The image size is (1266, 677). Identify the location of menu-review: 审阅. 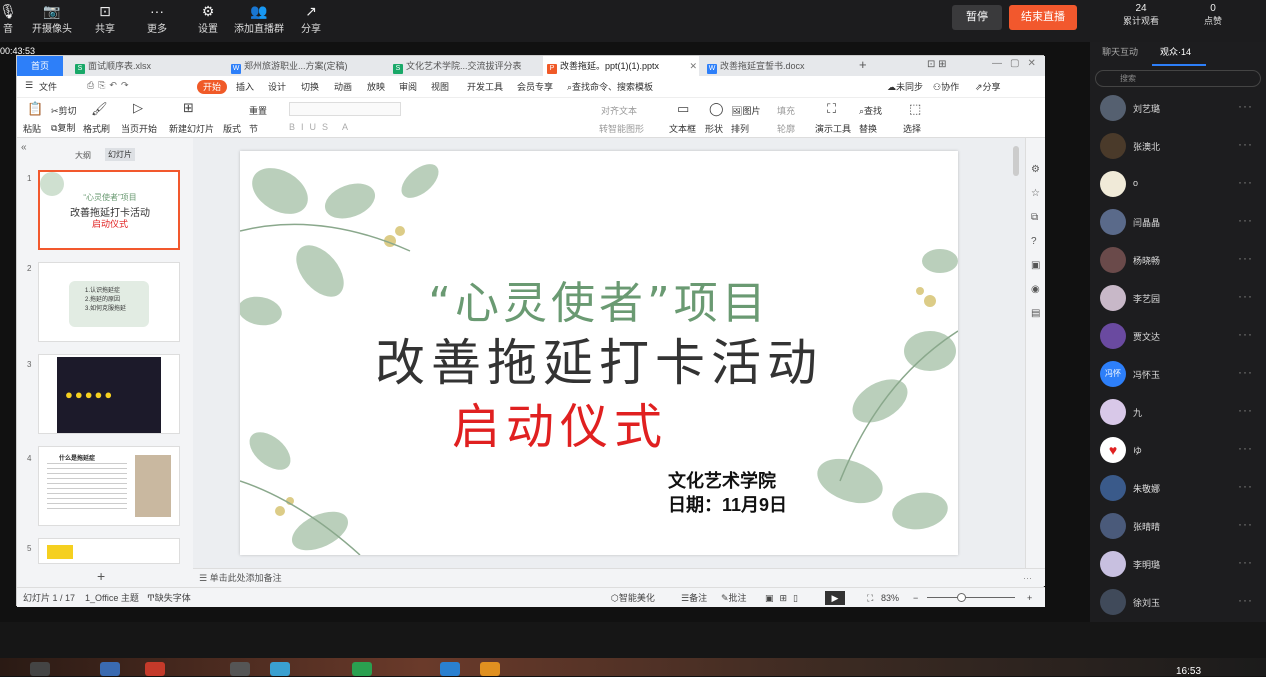
(408, 86).